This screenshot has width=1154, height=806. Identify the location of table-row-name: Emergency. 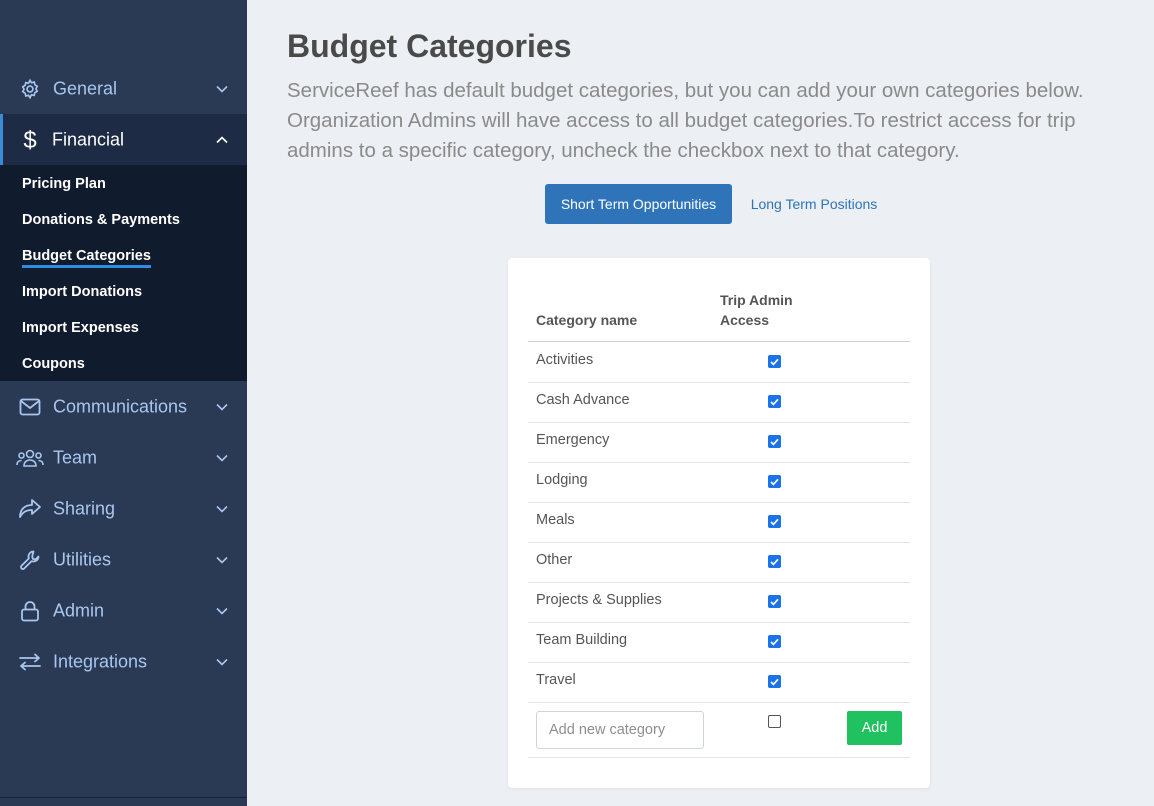
(573, 440).